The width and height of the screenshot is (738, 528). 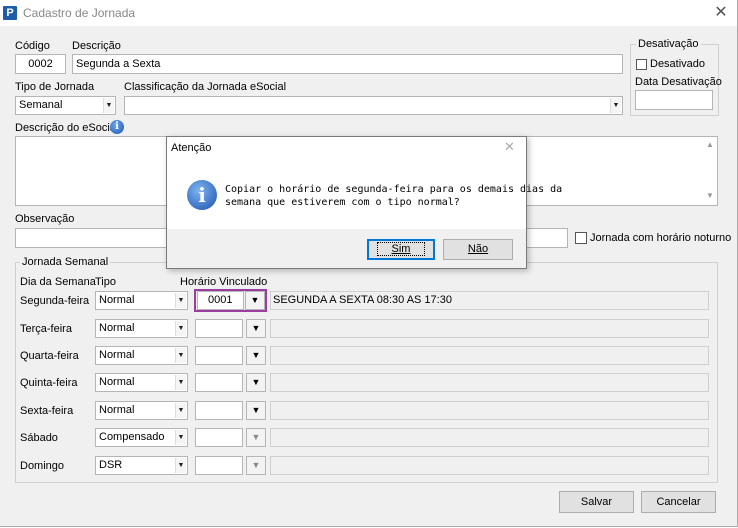 What do you see at coordinates (67, 128) in the screenshot?
I see `desc-esocial-label: Descrição do eSocial` at bounding box center [67, 128].